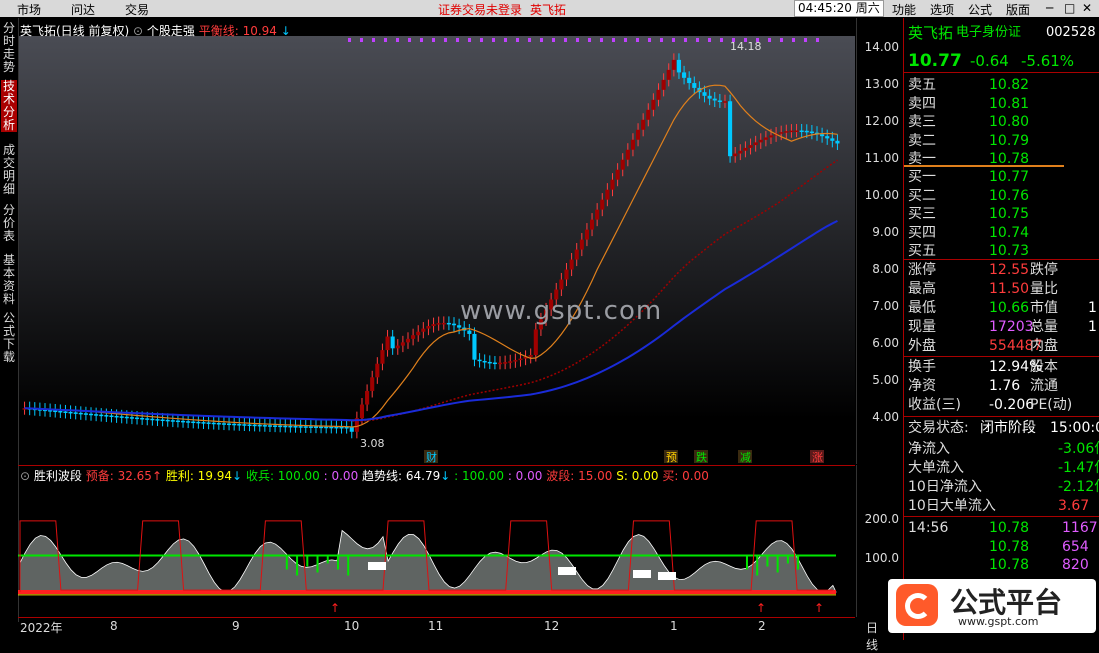 The width and height of the screenshot is (1099, 653). Describe the element at coordinates (83, 9) in the screenshot. I see `menu-wenda: 问达` at that location.